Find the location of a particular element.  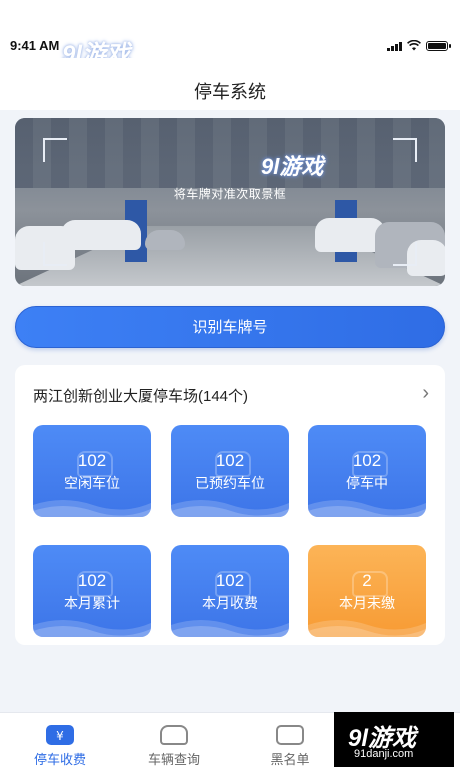

app-header: 停车系统 is located at coordinates (230, 84).